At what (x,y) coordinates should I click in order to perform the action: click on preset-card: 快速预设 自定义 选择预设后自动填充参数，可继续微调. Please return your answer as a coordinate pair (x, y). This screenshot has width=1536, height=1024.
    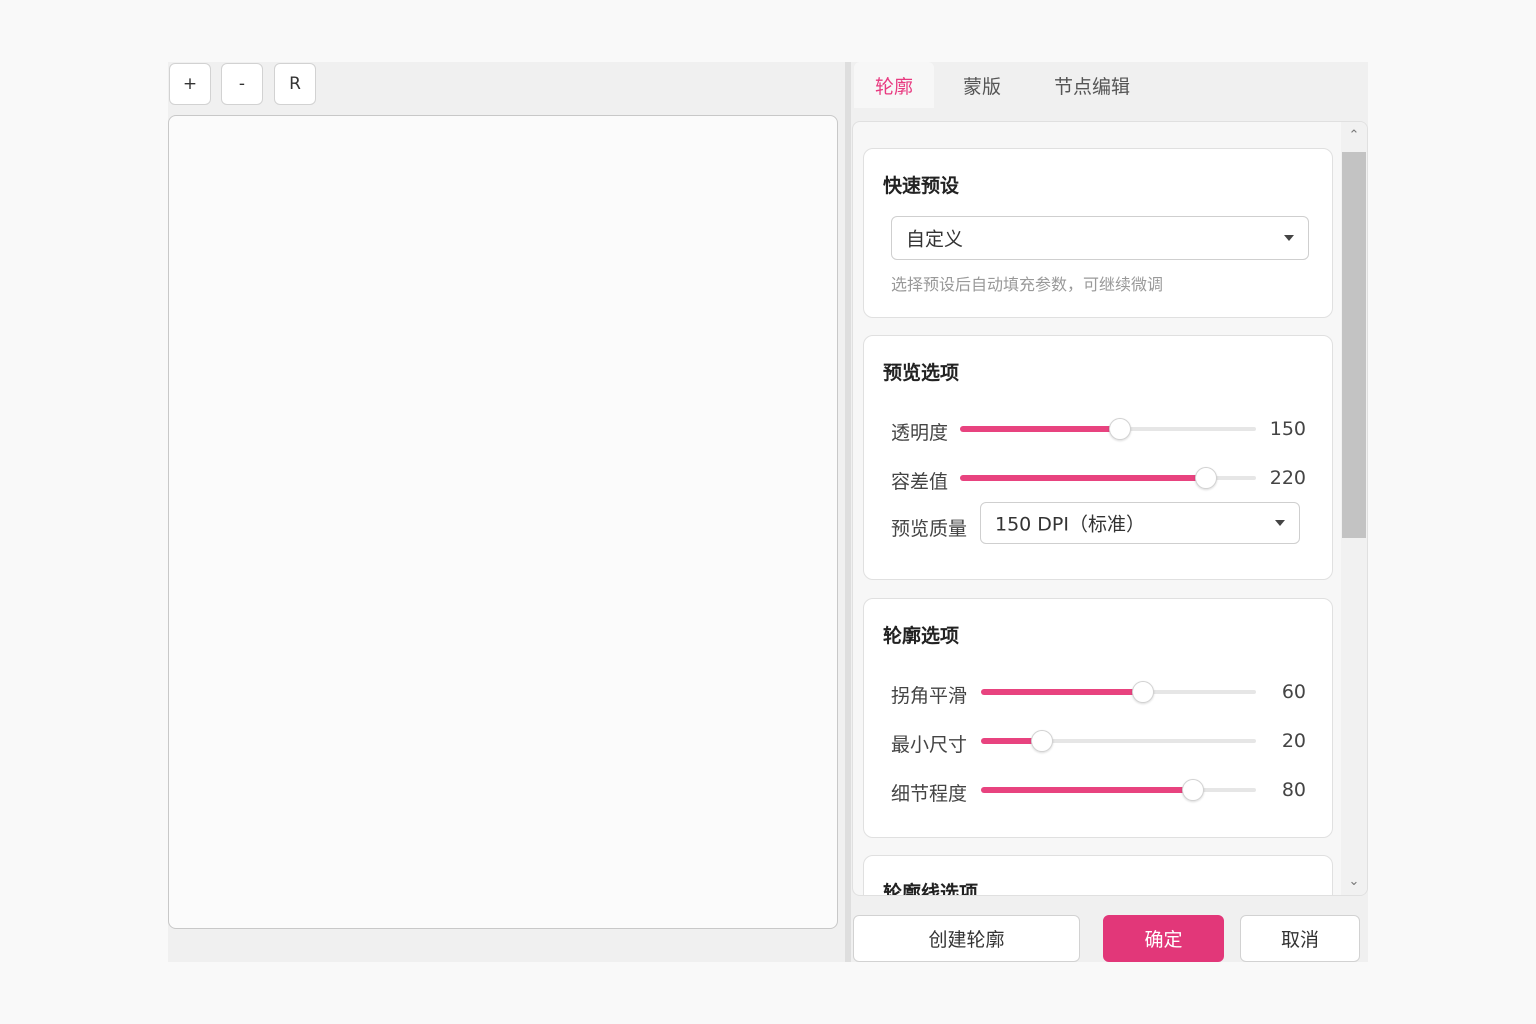
    Looking at the image, I should click on (1098, 233).